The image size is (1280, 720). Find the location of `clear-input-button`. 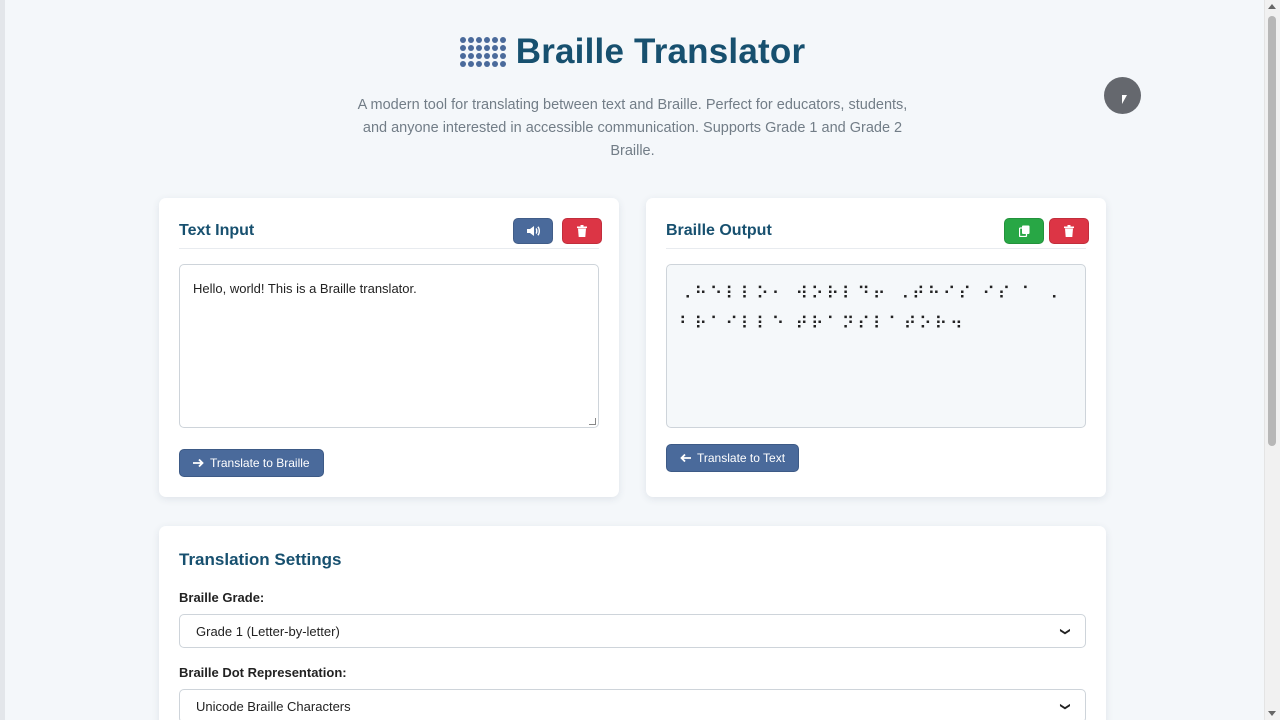

clear-input-button is located at coordinates (582, 231).